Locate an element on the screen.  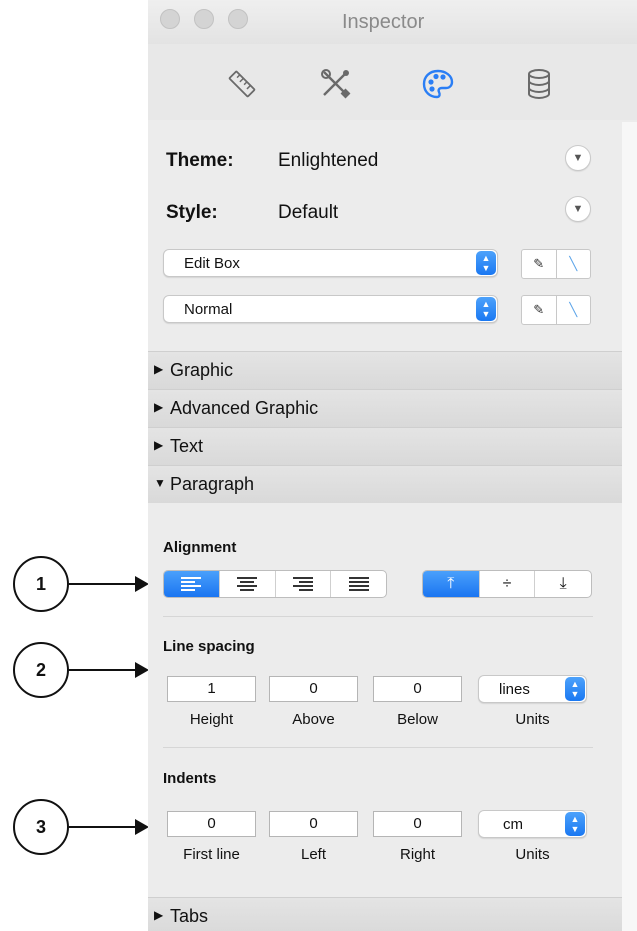
indents-units-caption: Units is located at coordinates (532, 854).